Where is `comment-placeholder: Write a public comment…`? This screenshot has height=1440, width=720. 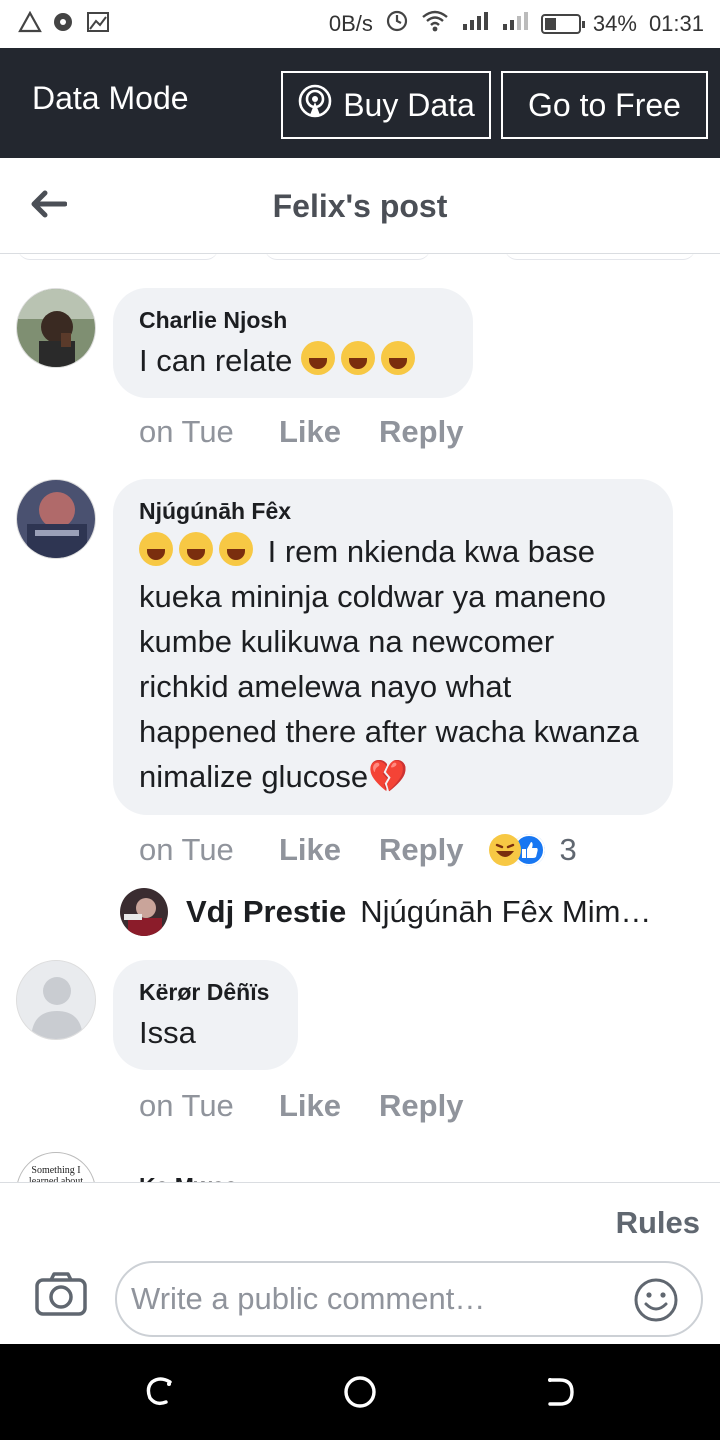
comment-placeholder: Write a public comment… is located at coordinates (308, 1298).